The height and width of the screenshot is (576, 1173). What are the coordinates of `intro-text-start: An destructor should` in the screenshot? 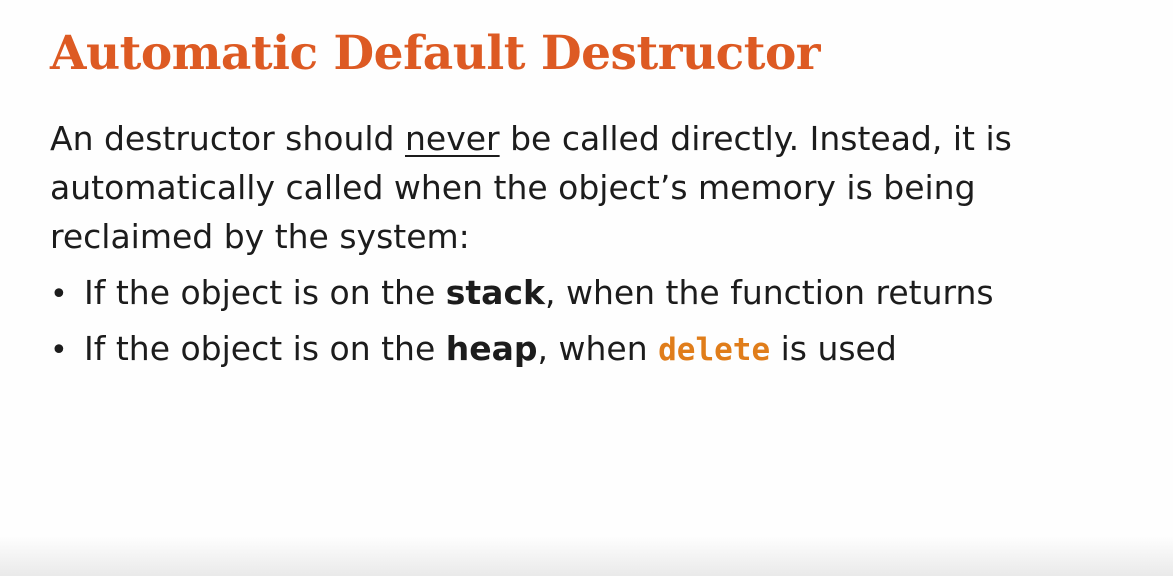 It's located at (227, 138).